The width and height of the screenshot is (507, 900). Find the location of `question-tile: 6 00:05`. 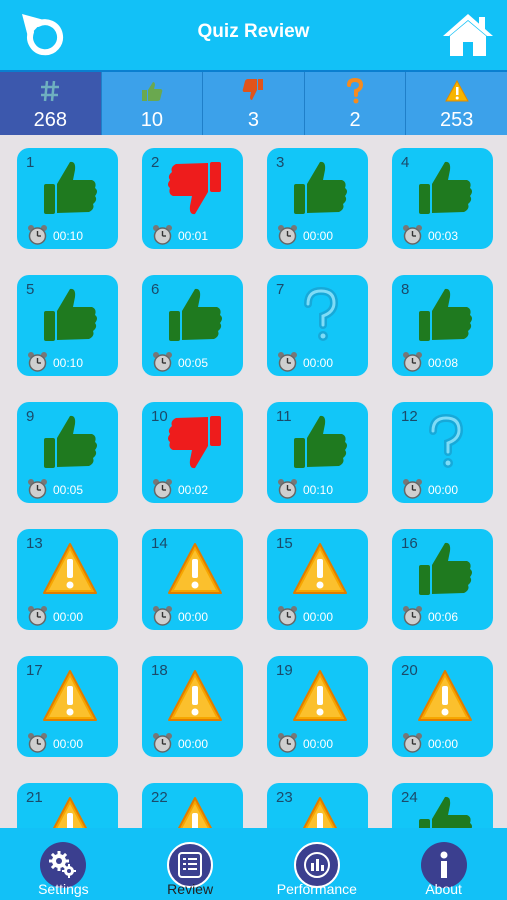

question-tile: 6 00:05 is located at coordinates (192, 325).